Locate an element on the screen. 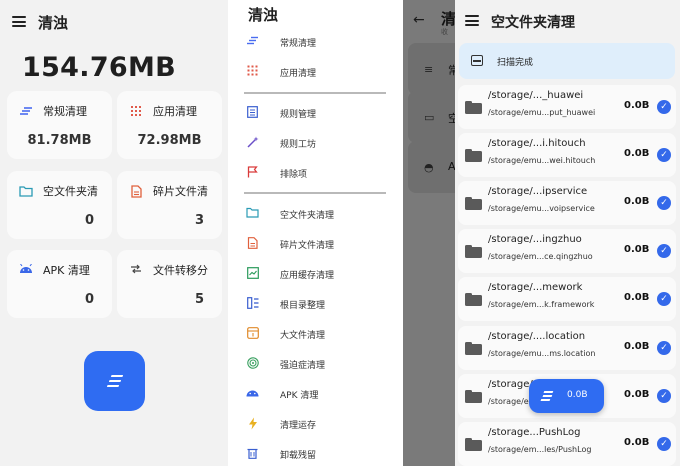  drawer-item-label: 清理运存 is located at coordinates (298, 426).